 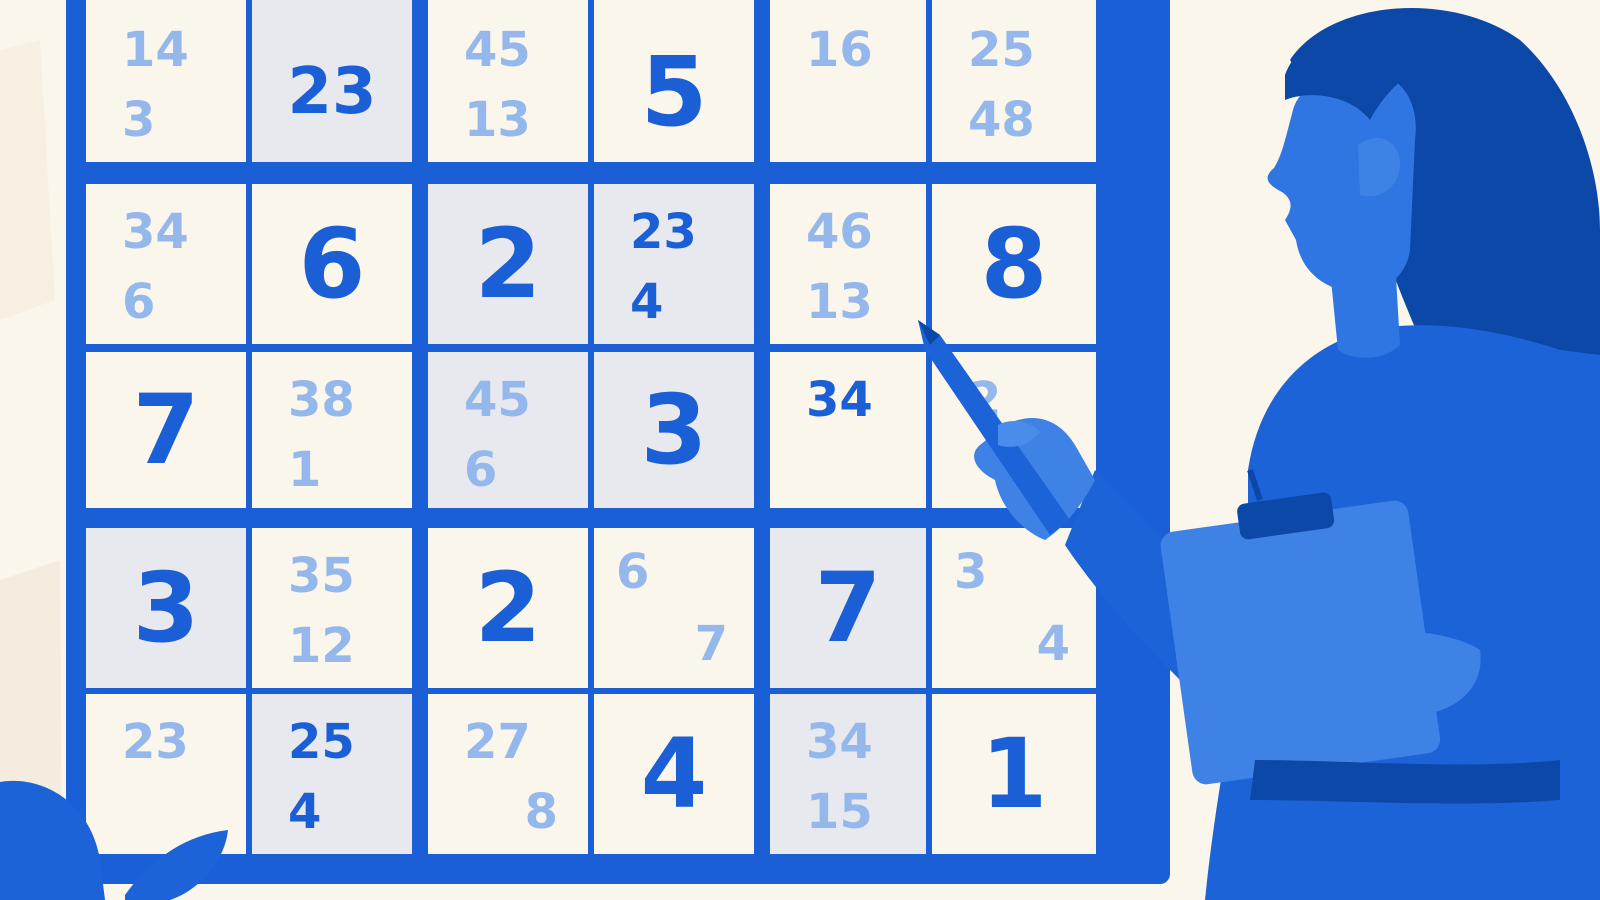 I want to click on pencil-mark: 12, so click(x=321, y=646).